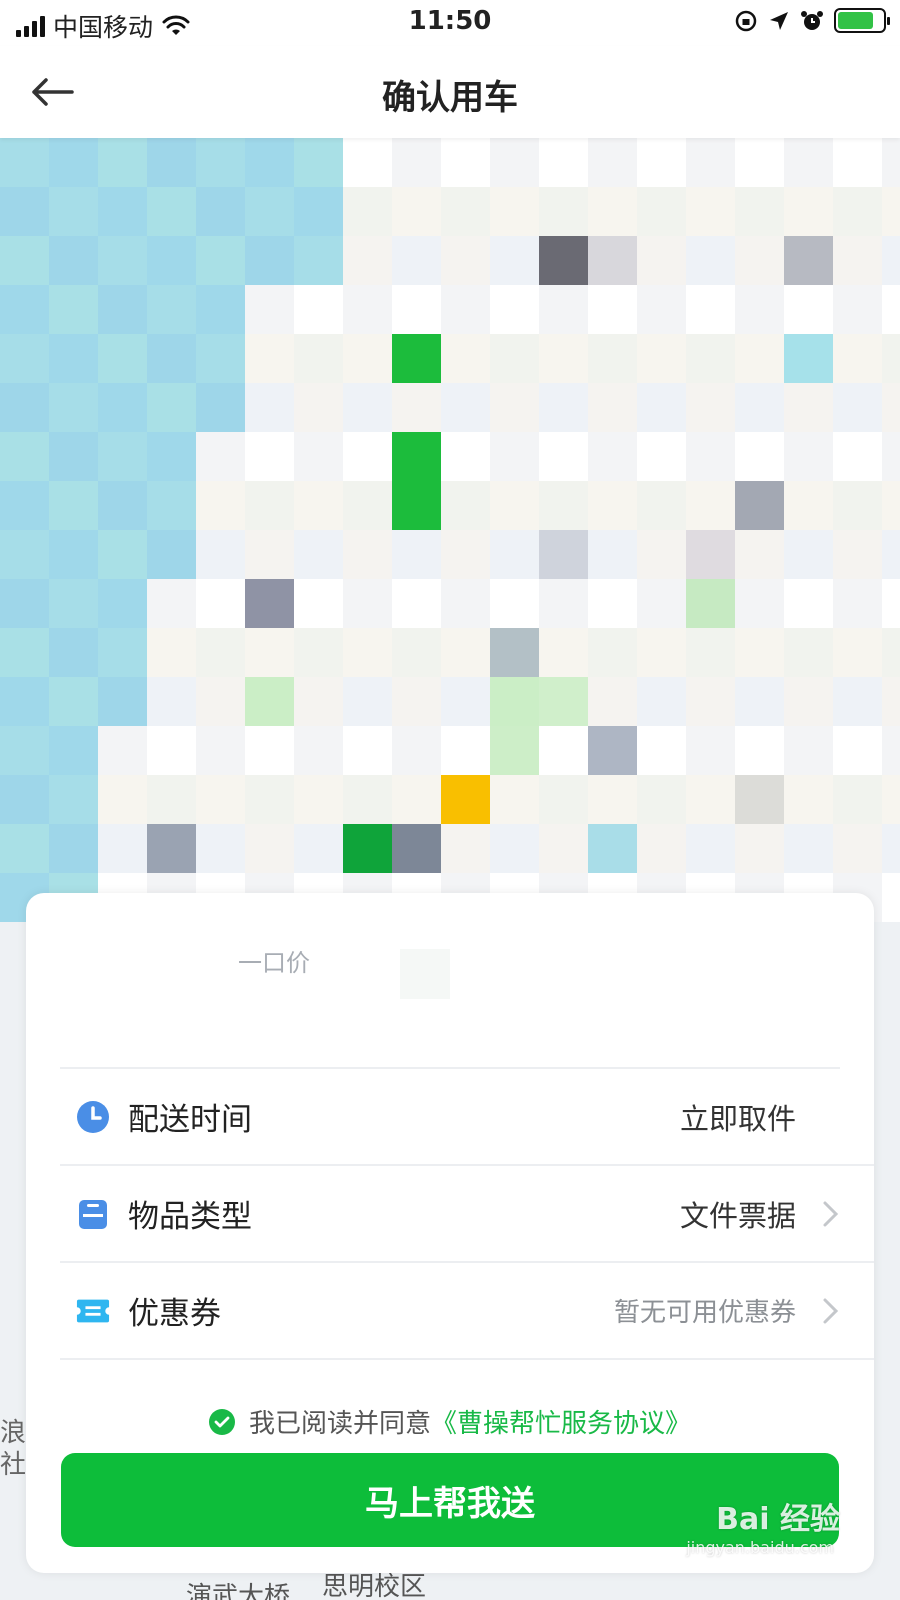 Image resolution: width=900 pixels, height=1600 pixels. Describe the element at coordinates (779, 20) in the screenshot. I see `location-arrow-icon` at that location.